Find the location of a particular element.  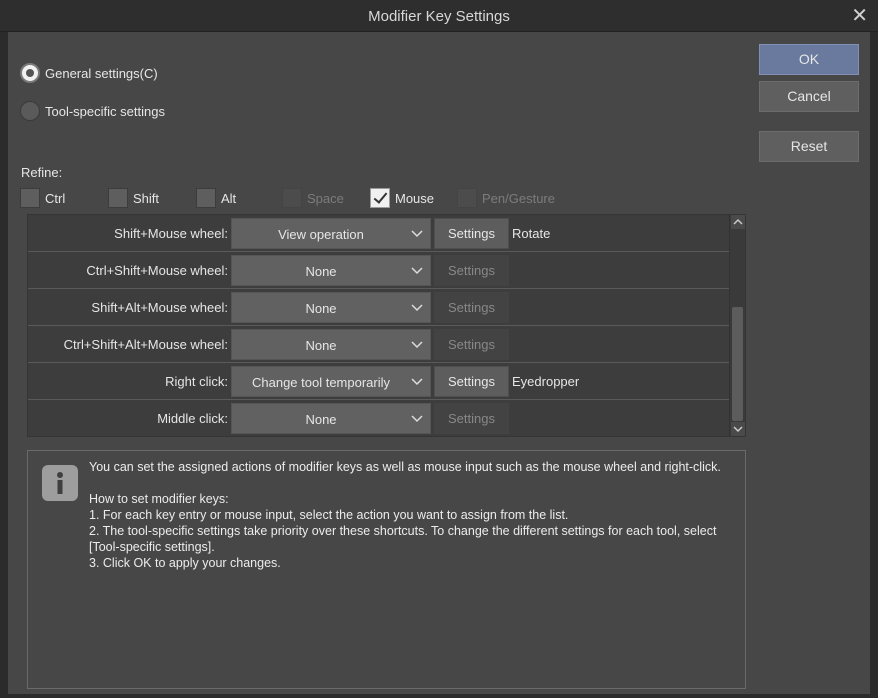

refine-pen-gesture-checkbox: Pen/Gesture is located at coordinates (506, 198).